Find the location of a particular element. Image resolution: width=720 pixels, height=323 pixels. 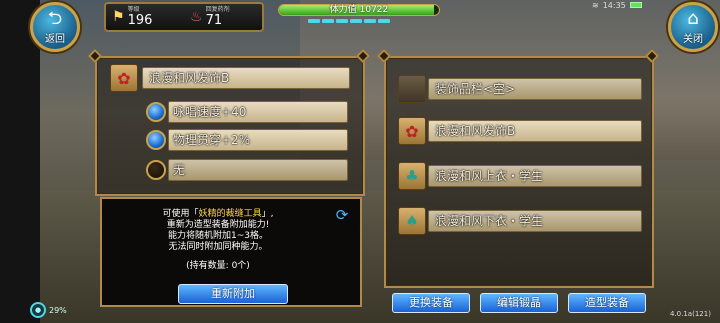

info-line-1-prefix: 可使用「 is located at coordinates (180, 214).